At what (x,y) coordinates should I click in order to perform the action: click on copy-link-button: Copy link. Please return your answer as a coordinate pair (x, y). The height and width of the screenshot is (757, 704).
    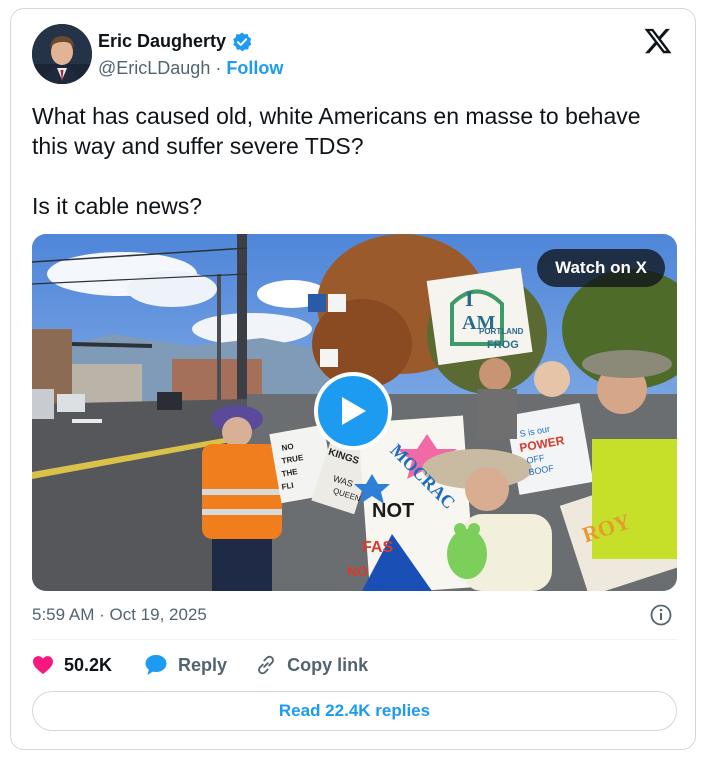
    Looking at the image, I should click on (311, 665).